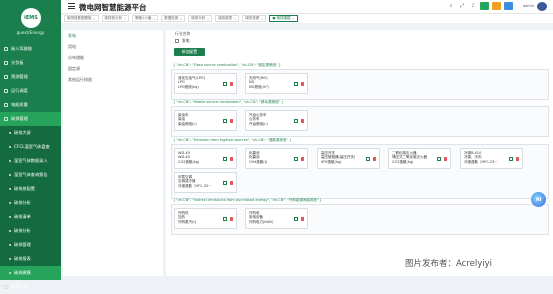 This screenshot has height=294, width=553. Describe the element at coordinates (484, 6) in the screenshot. I see `theme-badge-green` at that location.